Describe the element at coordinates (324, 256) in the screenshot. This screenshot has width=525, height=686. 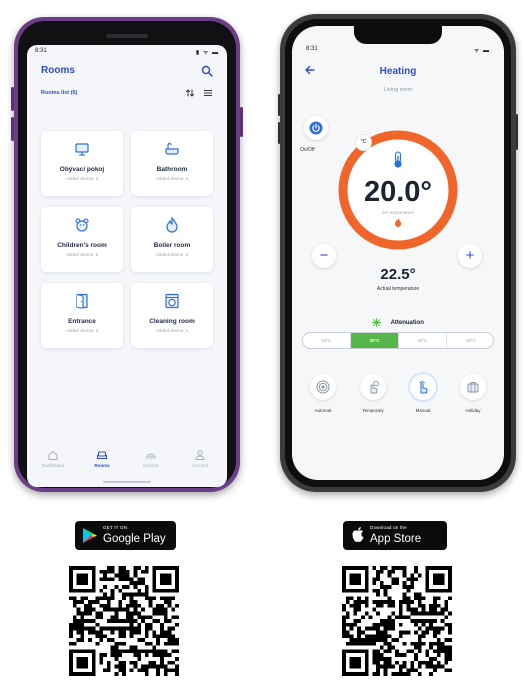
I see `decrease-temperature-button: −` at that location.